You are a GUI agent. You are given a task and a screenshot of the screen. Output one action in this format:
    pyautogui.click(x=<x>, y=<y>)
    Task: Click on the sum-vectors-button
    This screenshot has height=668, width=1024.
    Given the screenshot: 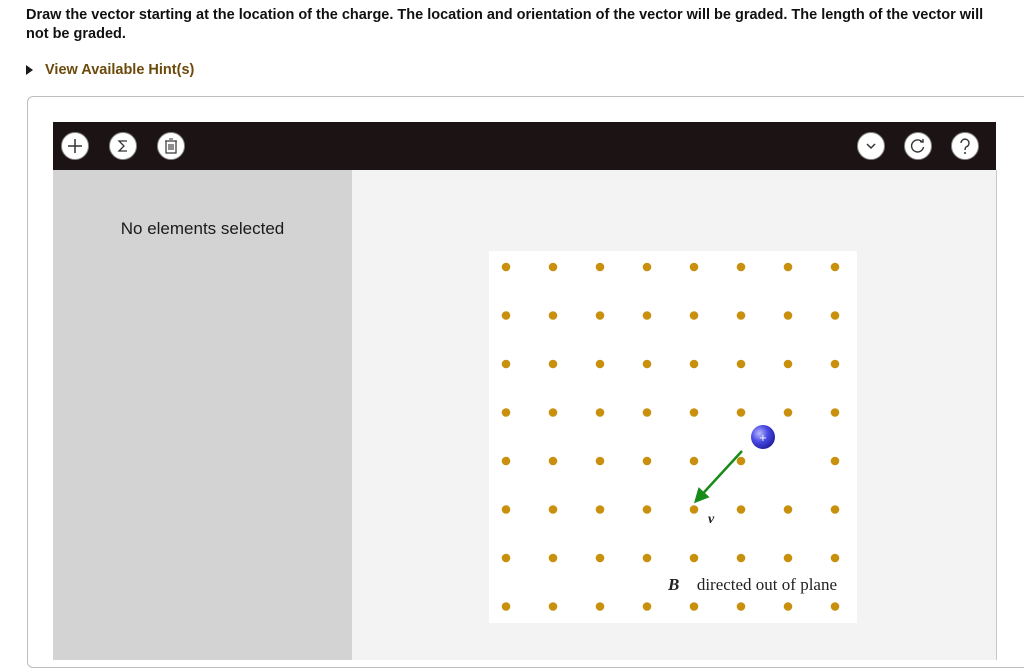 What is the action you would take?
    pyautogui.click(x=123, y=146)
    